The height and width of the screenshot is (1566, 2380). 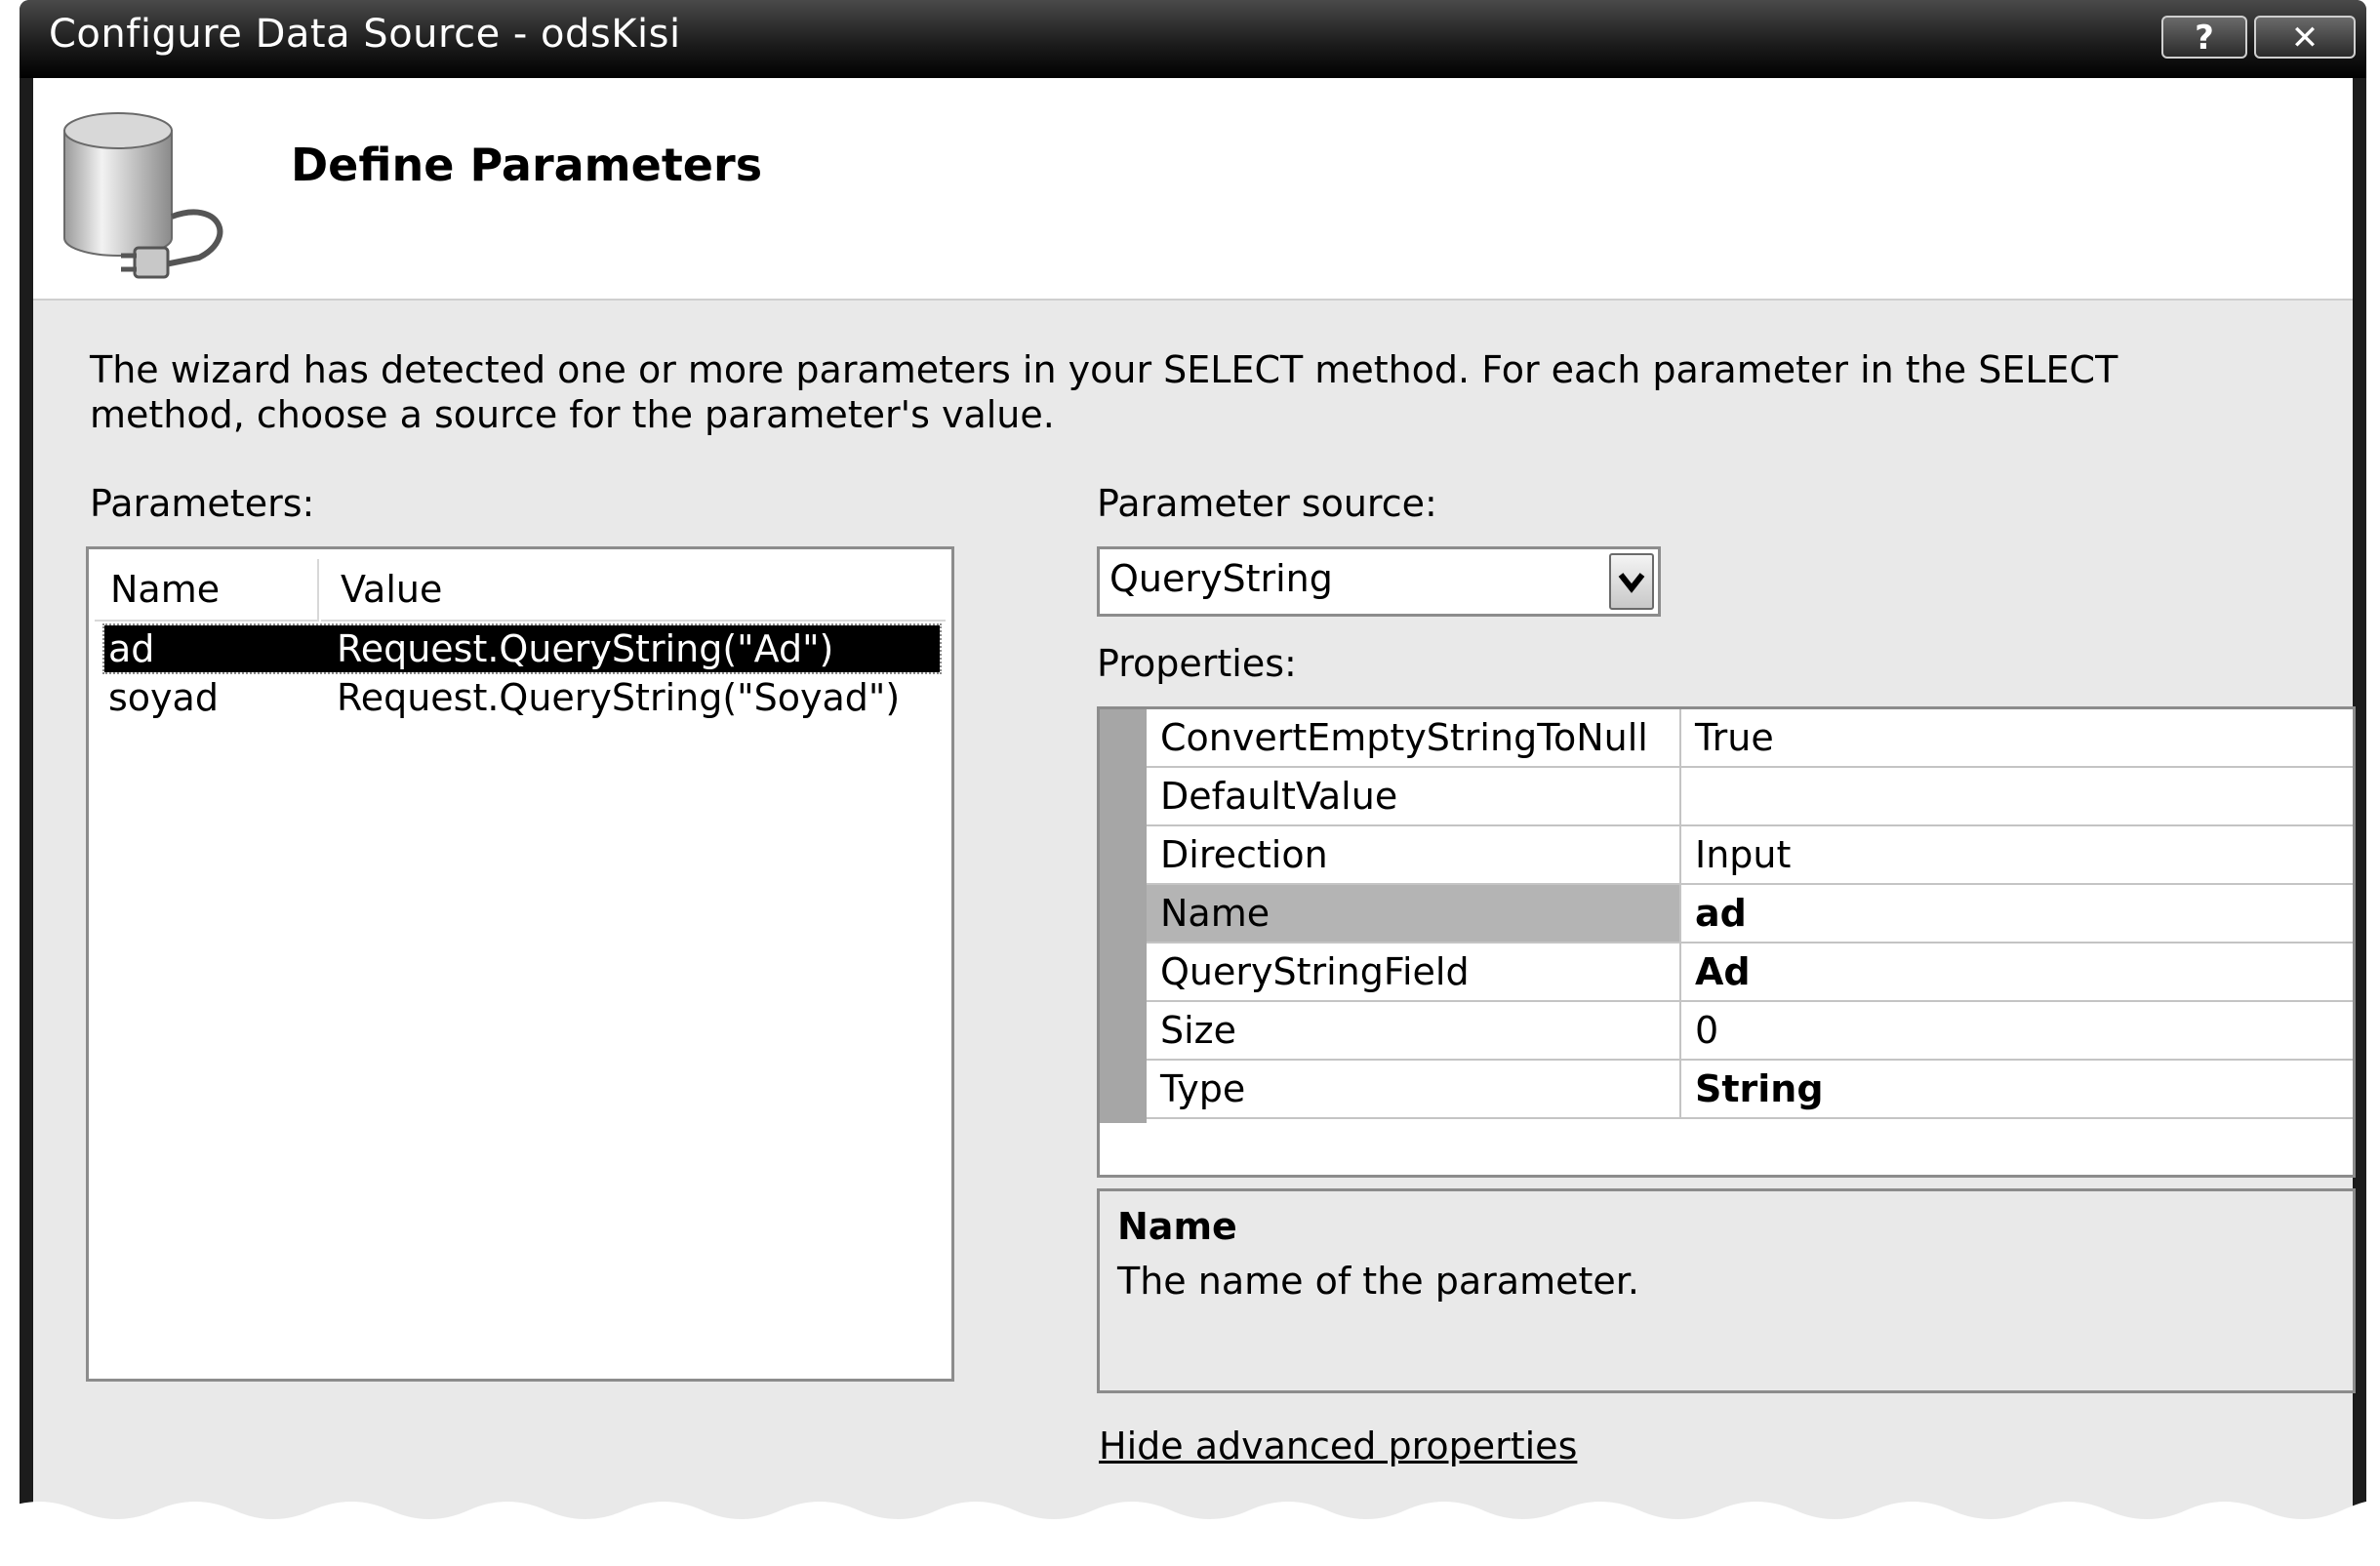 What do you see at coordinates (1414, 1031) in the screenshot?
I see `property-name: Size` at bounding box center [1414, 1031].